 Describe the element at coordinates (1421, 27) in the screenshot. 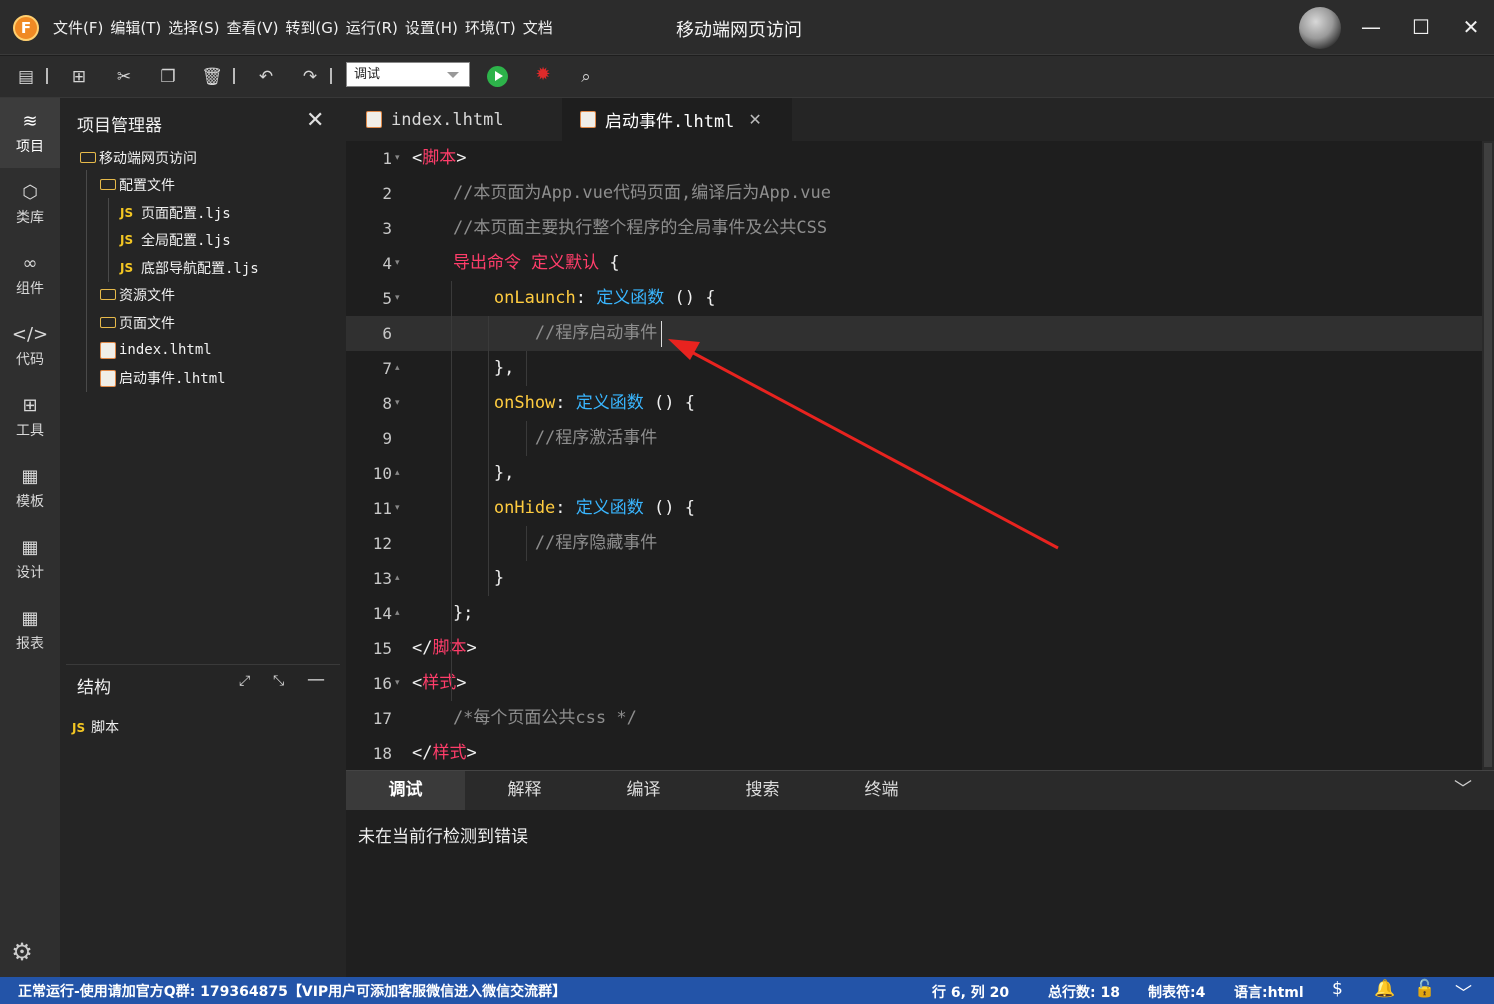

I see `maximize-button: ☐` at that location.